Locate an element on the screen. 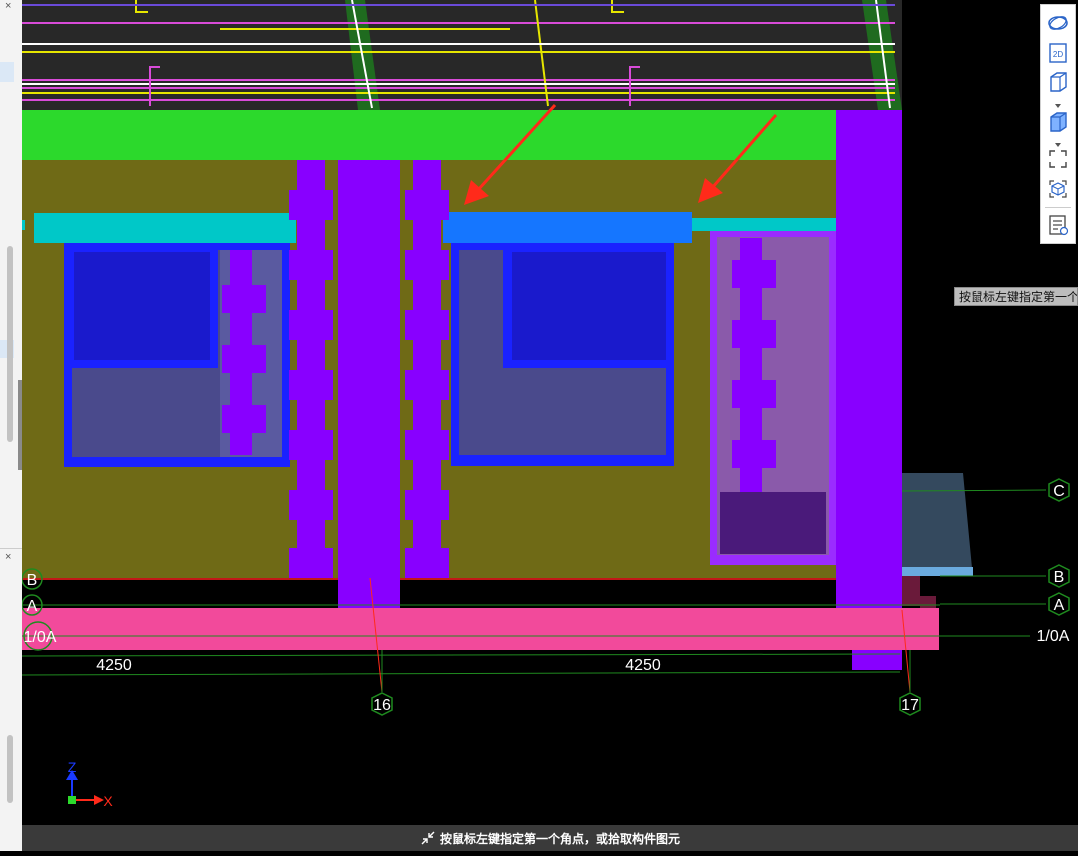  window-middle is located at coordinates (562, 354).